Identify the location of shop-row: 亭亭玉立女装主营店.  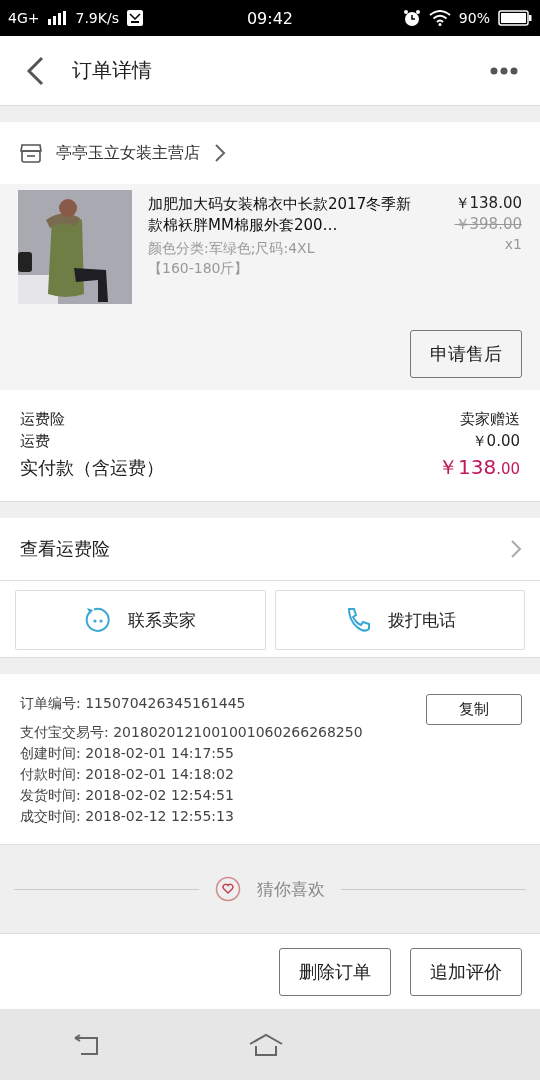
(270, 153).